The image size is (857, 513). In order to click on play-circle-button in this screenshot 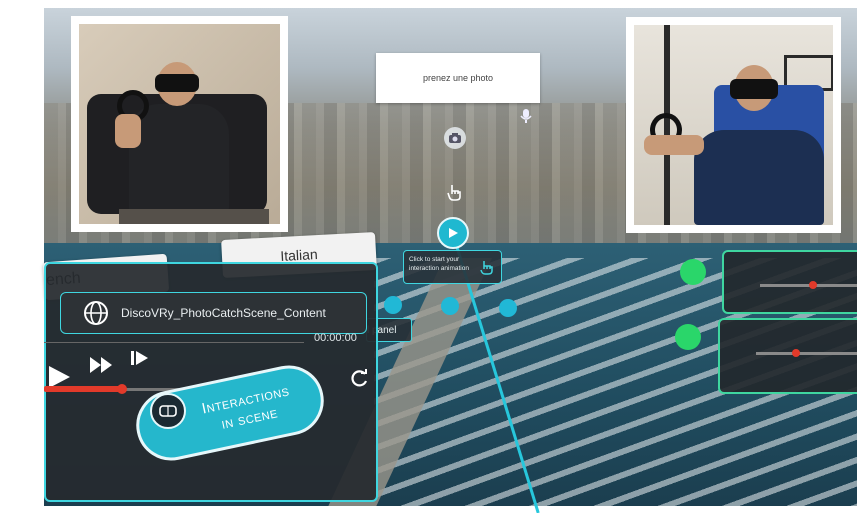, I will do `click(453, 233)`.